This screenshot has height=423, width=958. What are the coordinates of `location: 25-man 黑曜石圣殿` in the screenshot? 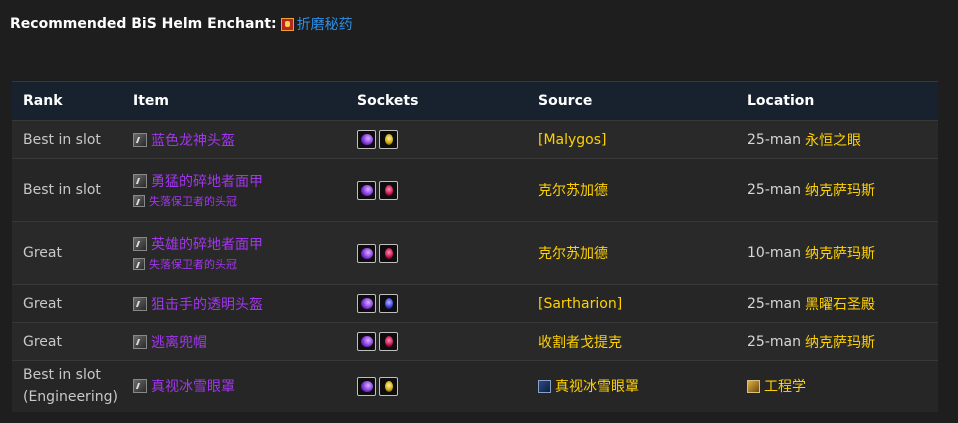 It's located at (842, 304).